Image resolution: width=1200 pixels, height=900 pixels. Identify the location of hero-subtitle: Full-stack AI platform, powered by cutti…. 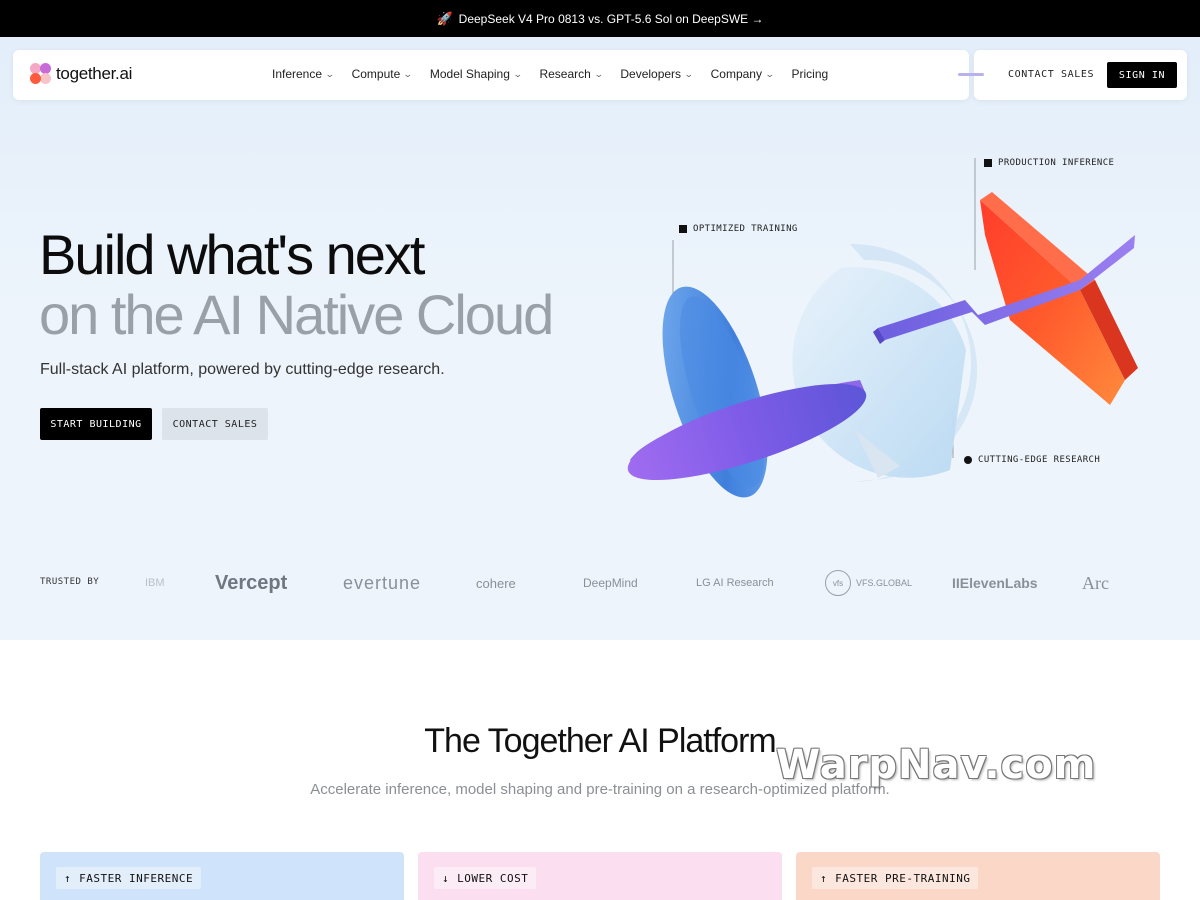
(242, 369).